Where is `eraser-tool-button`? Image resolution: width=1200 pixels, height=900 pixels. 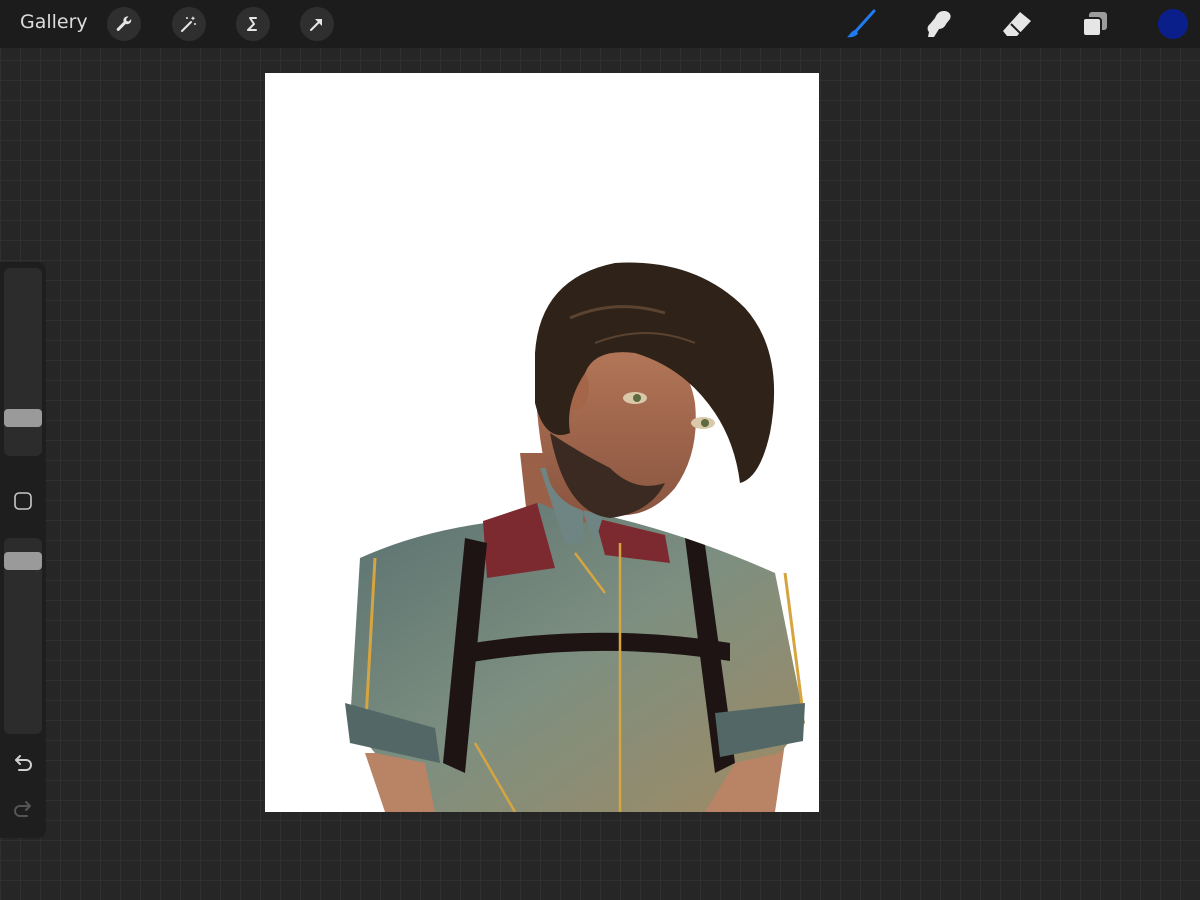
eraser-tool-button is located at coordinates (1017, 24).